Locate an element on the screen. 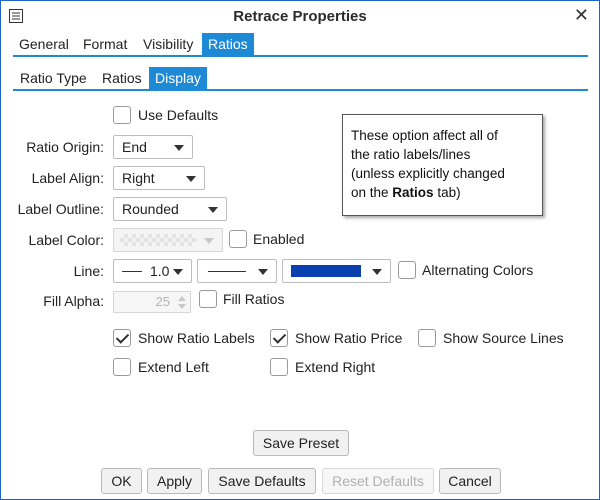  label-outline-select: Rounded is located at coordinates (170, 209).